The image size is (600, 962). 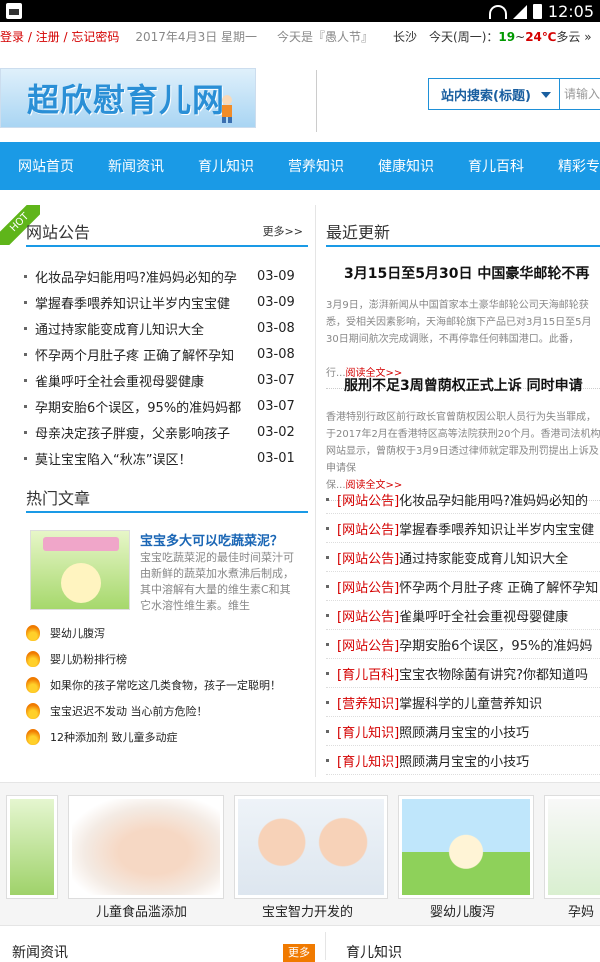 I want to click on featured-thumbnail, so click(x=80, y=570).